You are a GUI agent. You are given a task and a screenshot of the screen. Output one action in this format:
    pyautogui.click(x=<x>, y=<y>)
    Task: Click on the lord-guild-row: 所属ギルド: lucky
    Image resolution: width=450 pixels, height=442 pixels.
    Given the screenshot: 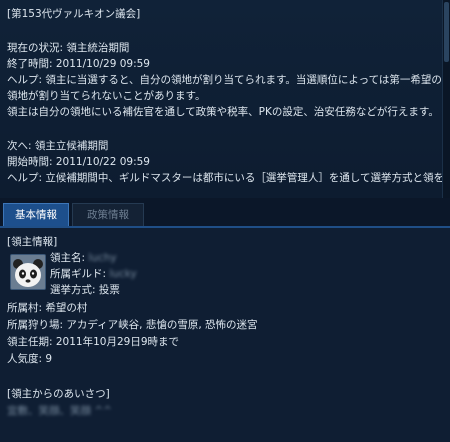 What is the action you would take?
    pyautogui.click(x=93, y=274)
    